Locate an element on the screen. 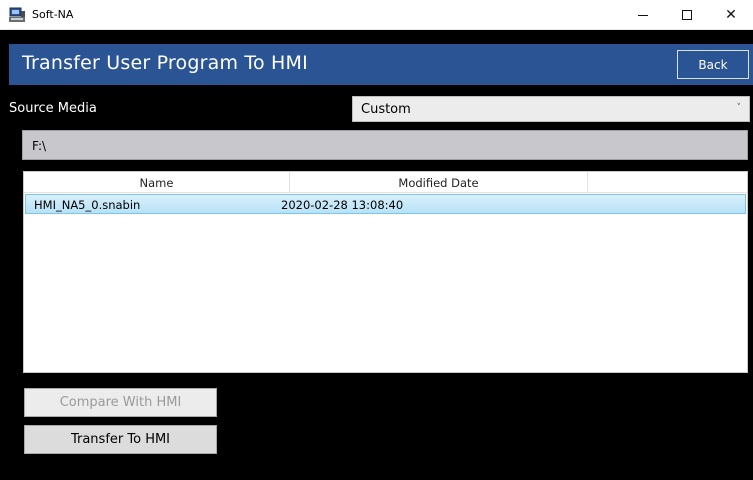 This screenshot has width=753, height=480. close-icon: ✕ is located at coordinates (731, 15).